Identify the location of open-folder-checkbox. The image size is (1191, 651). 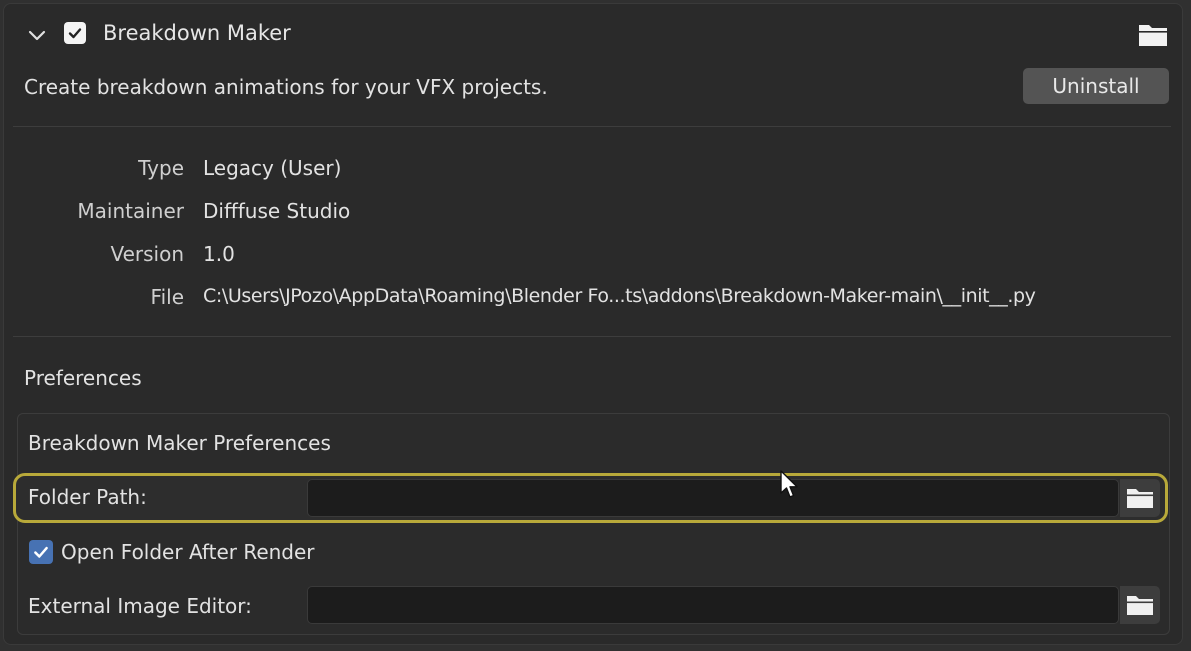
(41, 552).